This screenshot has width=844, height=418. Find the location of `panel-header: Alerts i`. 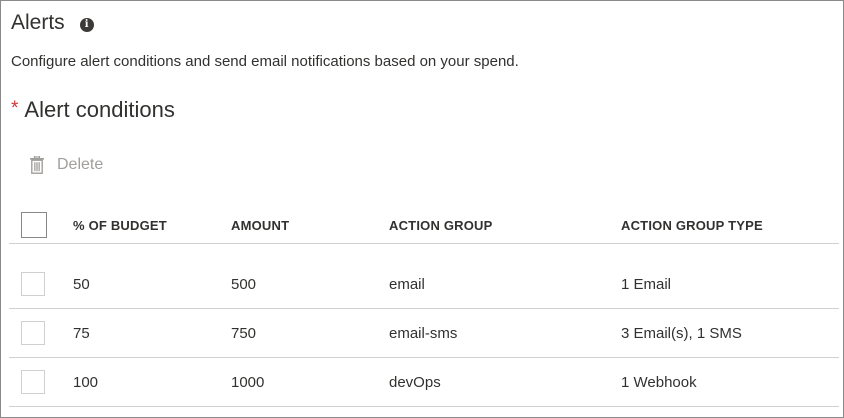

panel-header: Alerts i is located at coordinates (52, 23).